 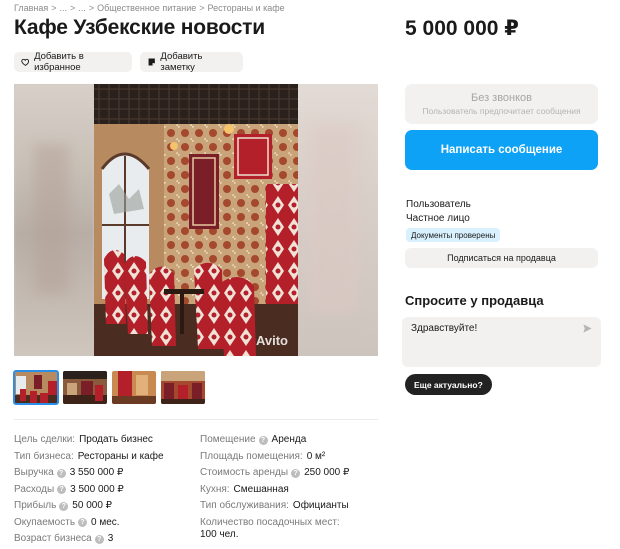 What do you see at coordinates (215, 489) in the screenshot?
I see `param-label: Кухня:` at bounding box center [215, 489].